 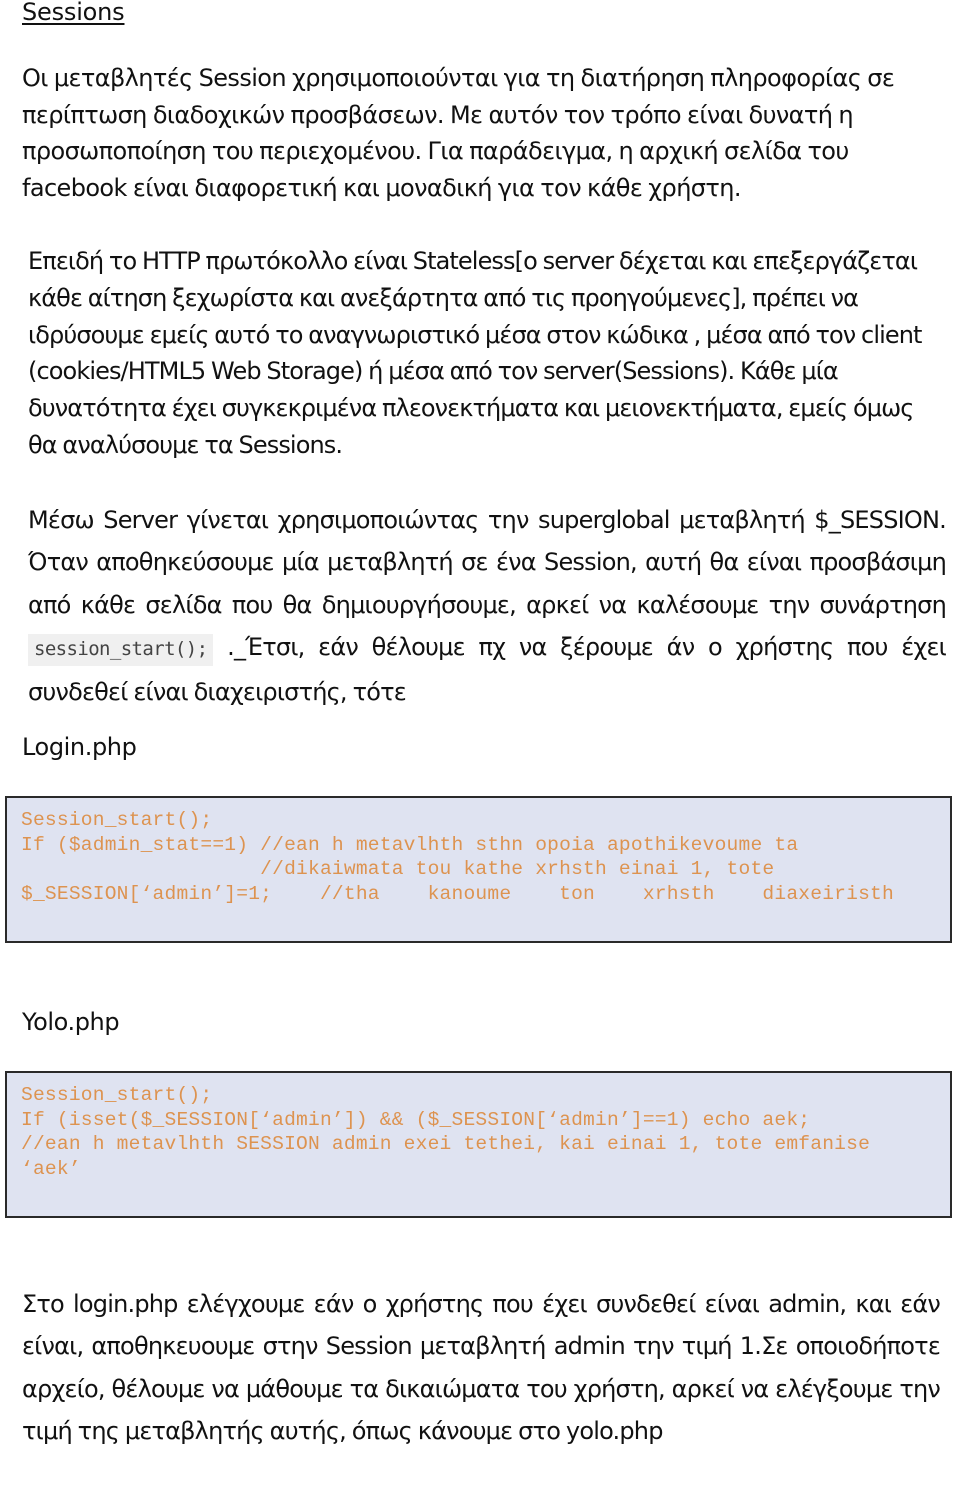 What do you see at coordinates (121, 650) in the screenshot?
I see `inline-code-session-start: session_start();` at bounding box center [121, 650].